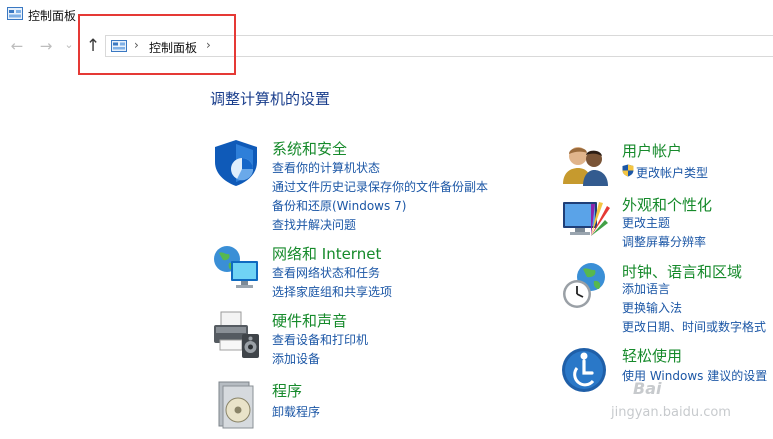 The width and height of the screenshot is (773, 439). Describe the element at coordinates (584, 285) in the screenshot. I see `globe-clock-icon` at that location.